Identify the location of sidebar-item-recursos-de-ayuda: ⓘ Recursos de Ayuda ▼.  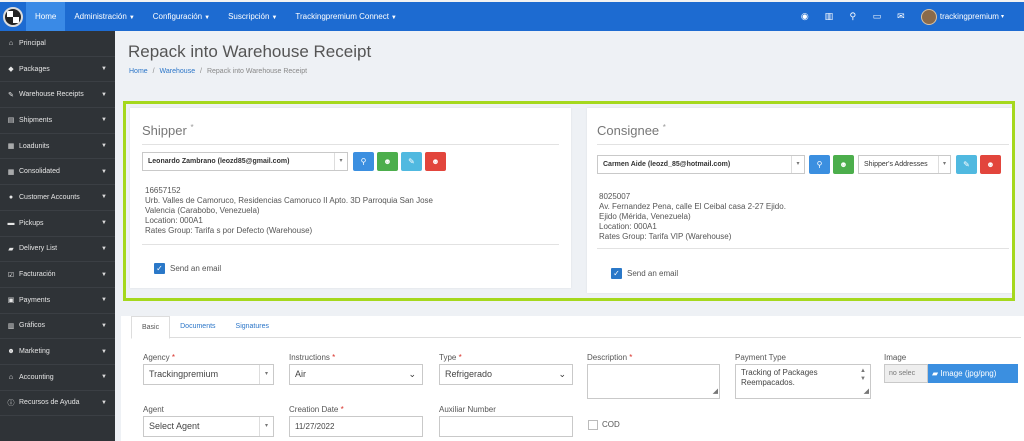
(57, 404).